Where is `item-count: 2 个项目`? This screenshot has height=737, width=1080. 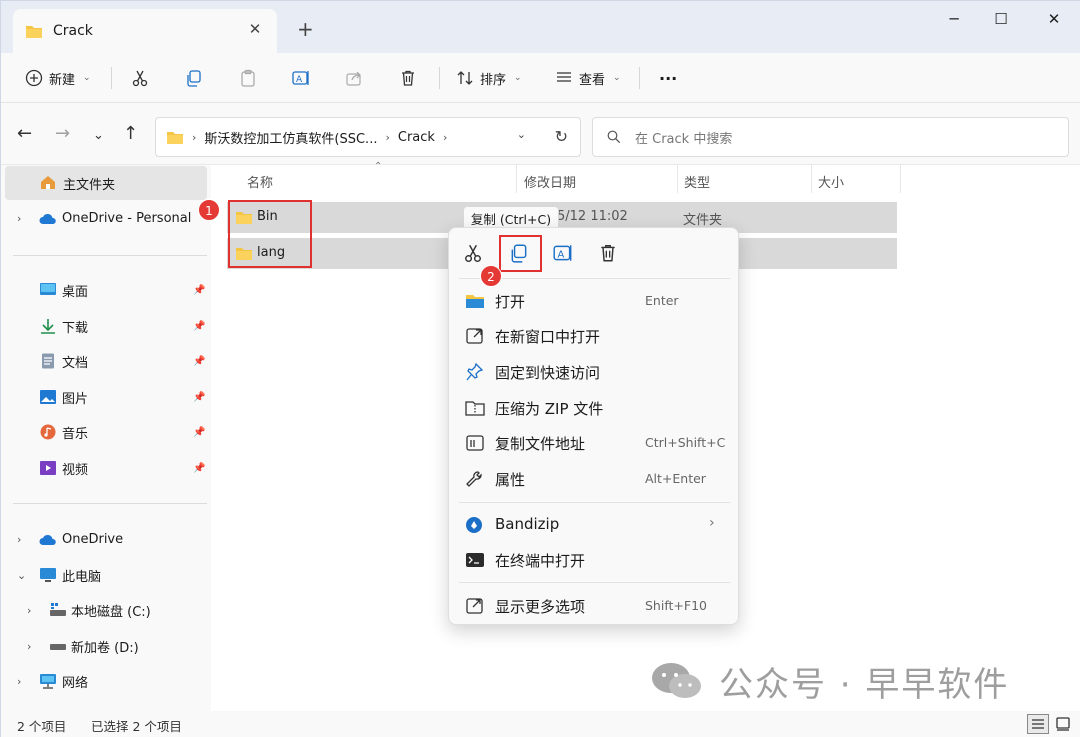 item-count: 2 个项目 is located at coordinates (42, 726).